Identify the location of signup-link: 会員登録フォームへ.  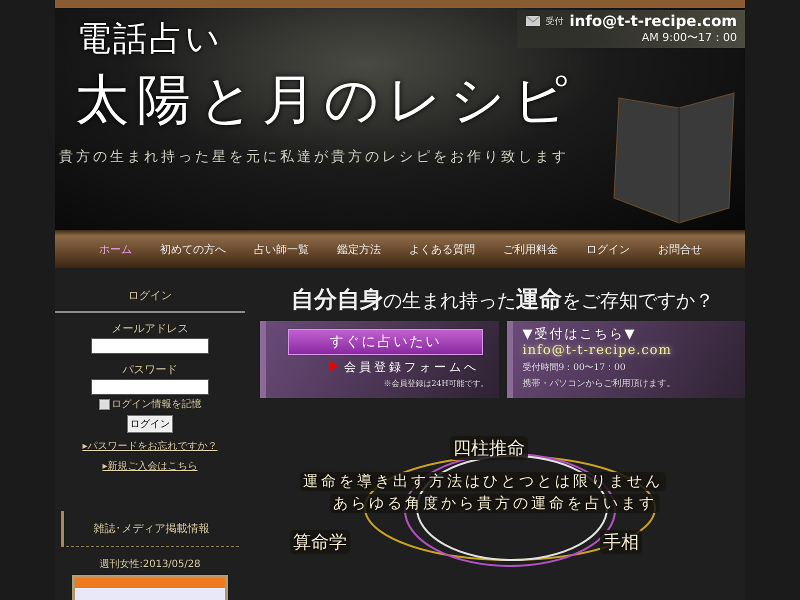
(409, 367).